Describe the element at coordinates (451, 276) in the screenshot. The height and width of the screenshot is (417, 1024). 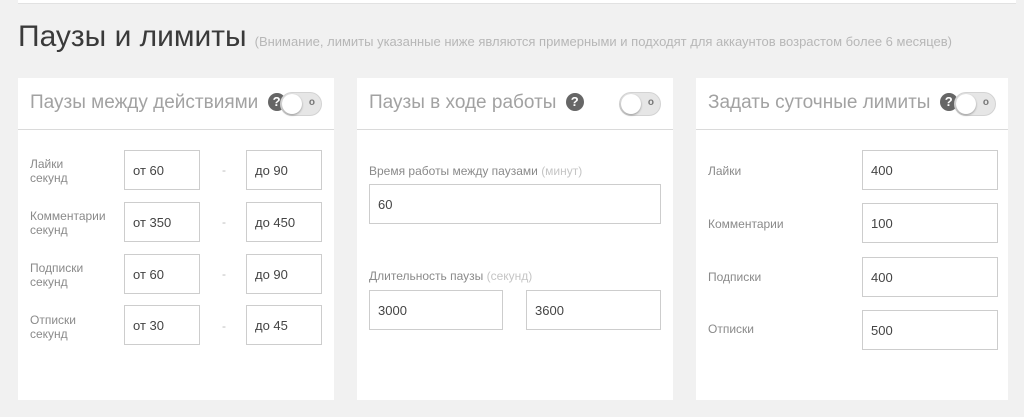
I see `pause-length-label: Длительность паузы (секунд)` at that location.